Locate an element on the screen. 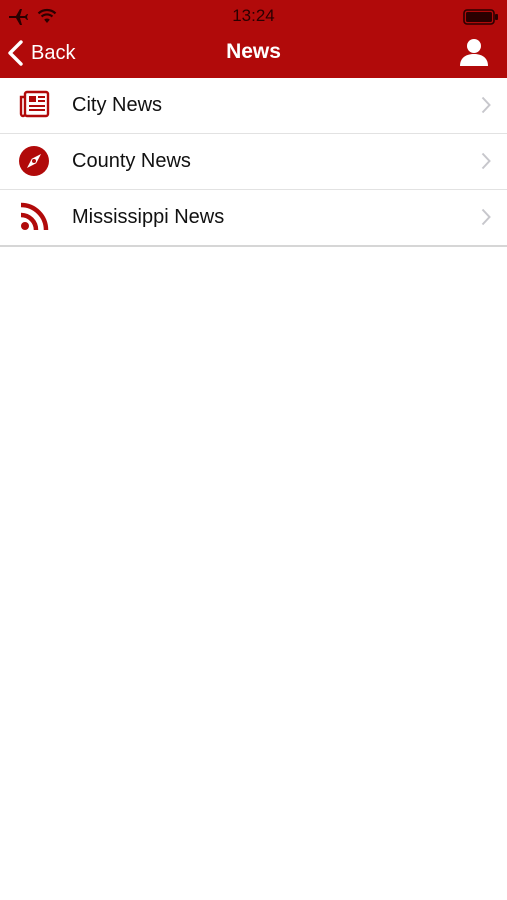 The height and width of the screenshot is (900, 507). page-title: News is located at coordinates (253, 51).